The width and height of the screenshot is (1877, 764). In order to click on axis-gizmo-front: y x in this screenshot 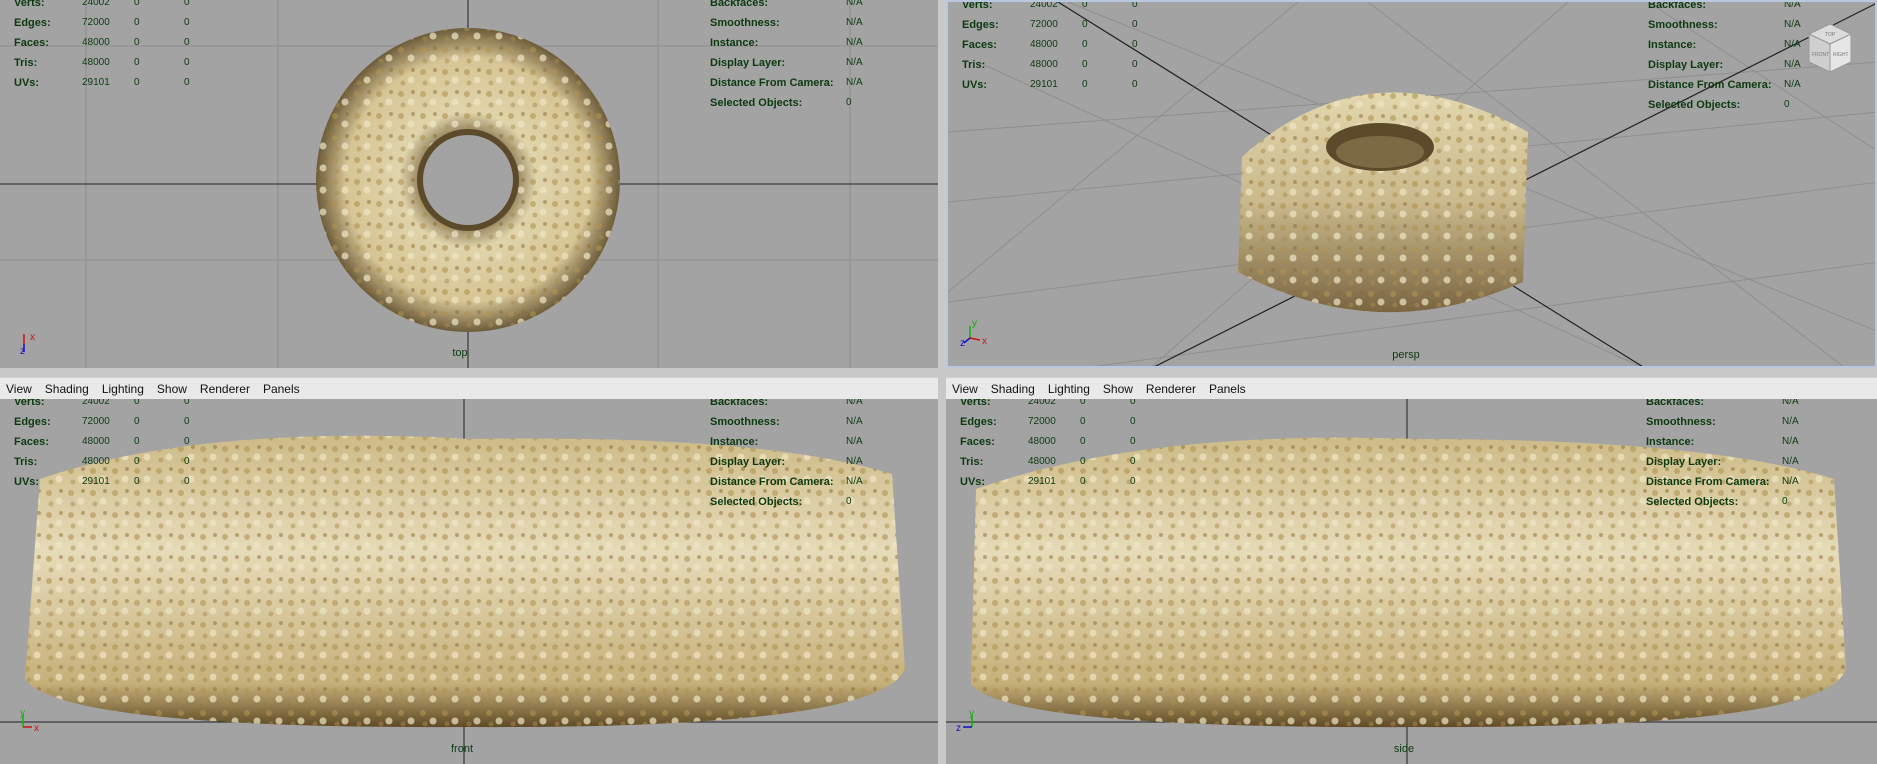, I will do `click(30, 721)`.